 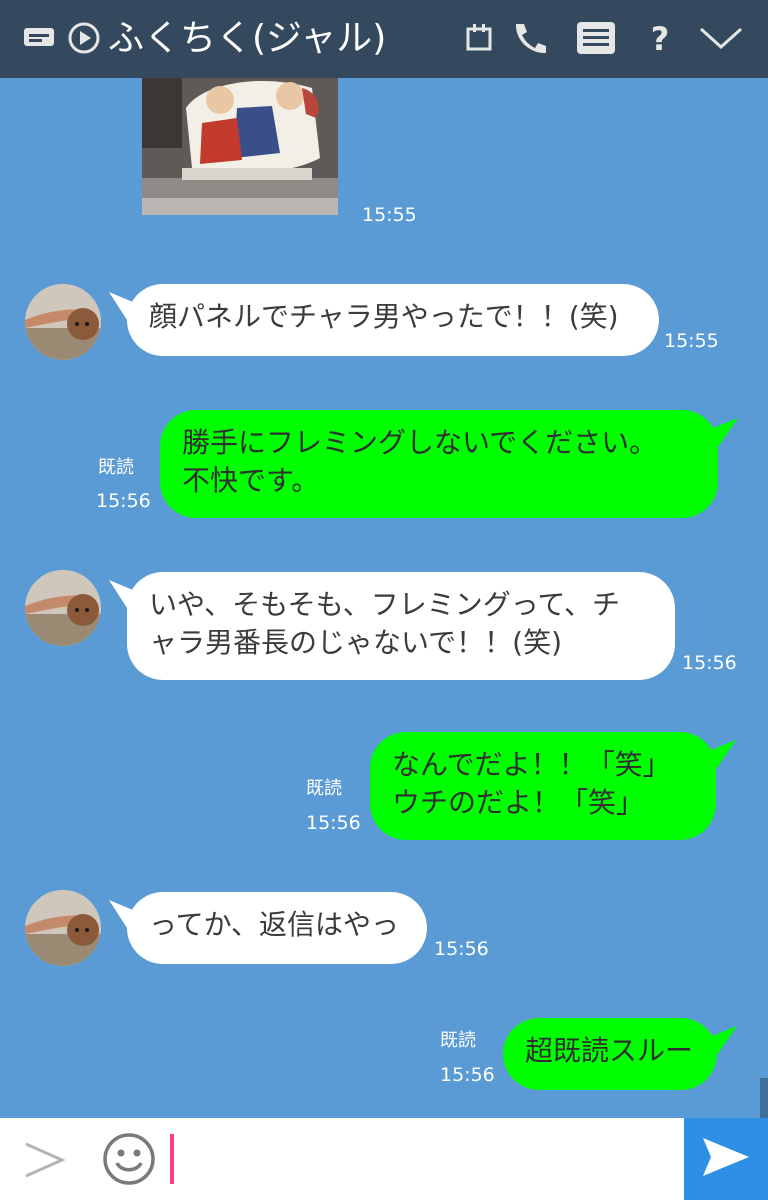 What do you see at coordinates (596, 38) in the screenshot?
I see `menu-icon` at bounding box center [596, 38].